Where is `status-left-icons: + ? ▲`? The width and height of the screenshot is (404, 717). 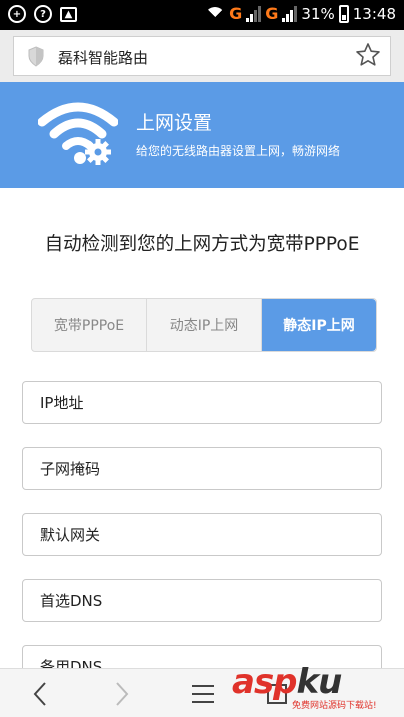 status-left-icons: + ? ▲ is located at coordinates (42, 14).